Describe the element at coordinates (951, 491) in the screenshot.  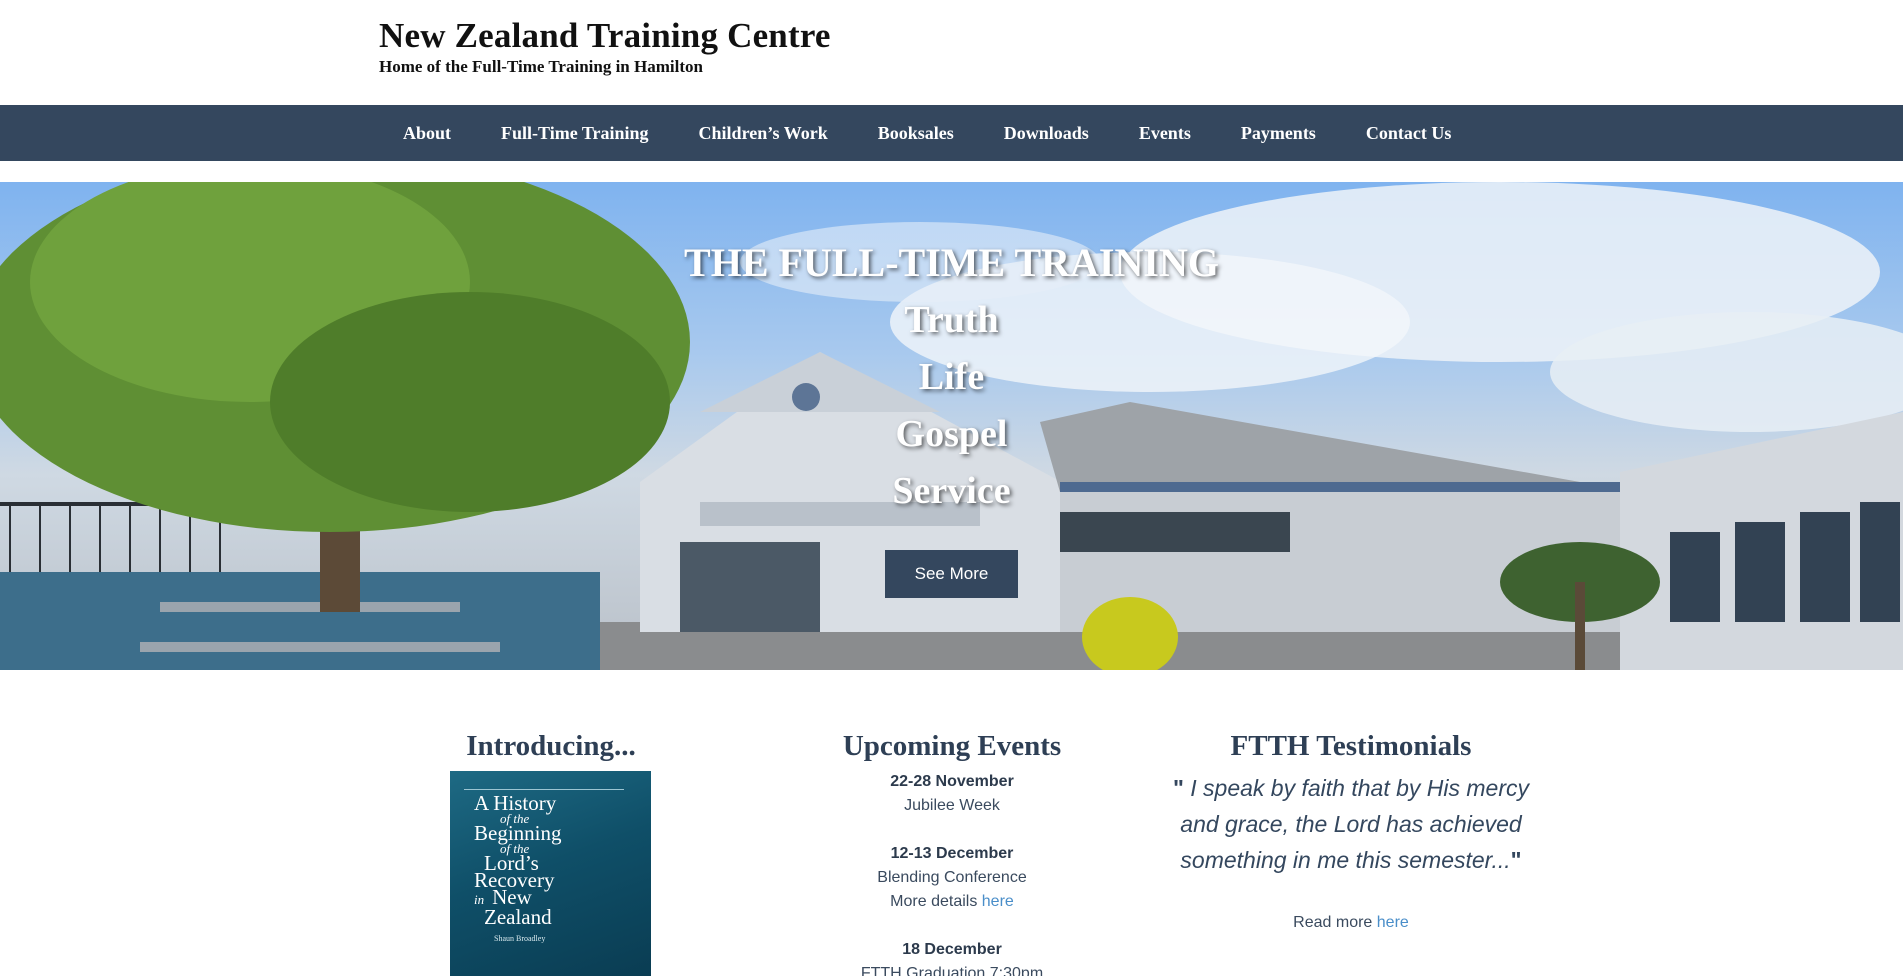
I see `hero-line-service: Service` at that location.